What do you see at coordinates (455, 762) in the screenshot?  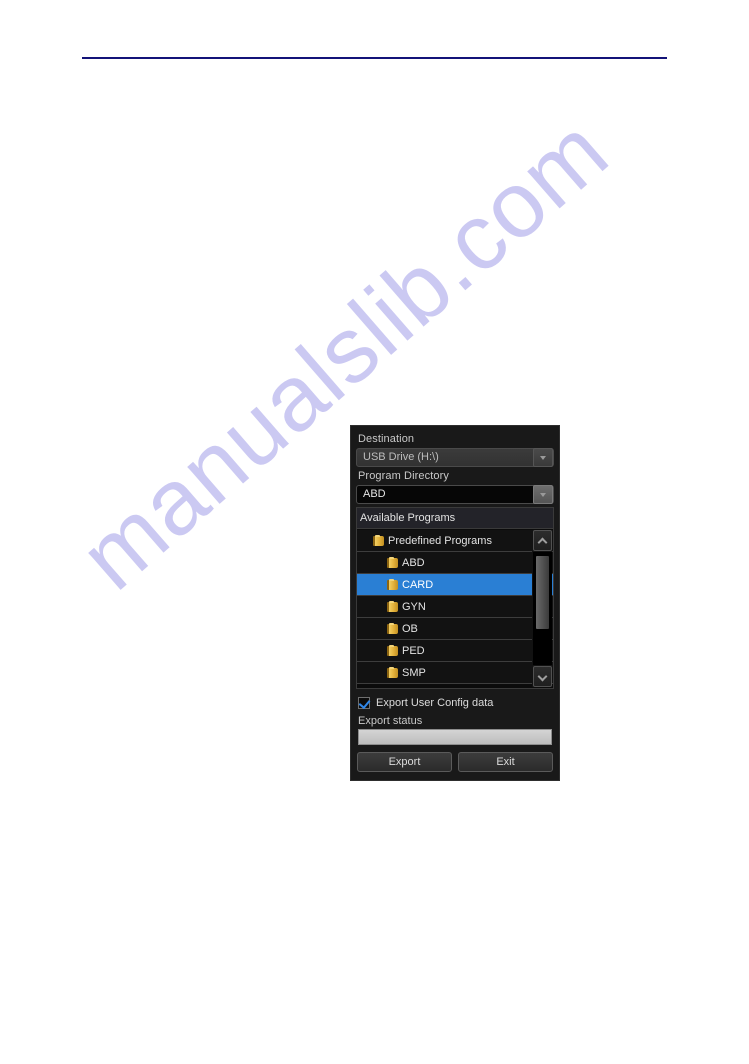 I see `dialog-button-row: Export Exit` at bounding box center [455, 762].